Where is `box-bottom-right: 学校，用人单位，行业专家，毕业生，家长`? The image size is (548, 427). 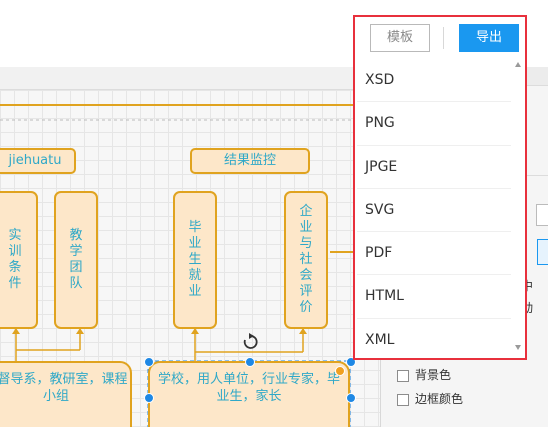 box-bottom-right: 学校，用人单位，行业专家，毕业生，家长 is located at coordinates (249, 394).